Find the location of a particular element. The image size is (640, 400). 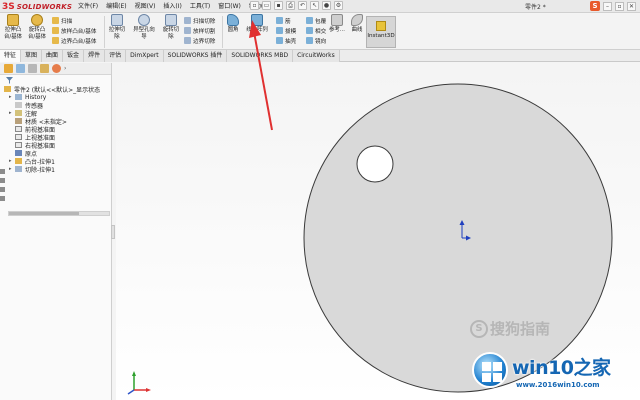

tab-solidworks-addins: SOLIDWORKS 插件 is located at coordinates (195, 56).